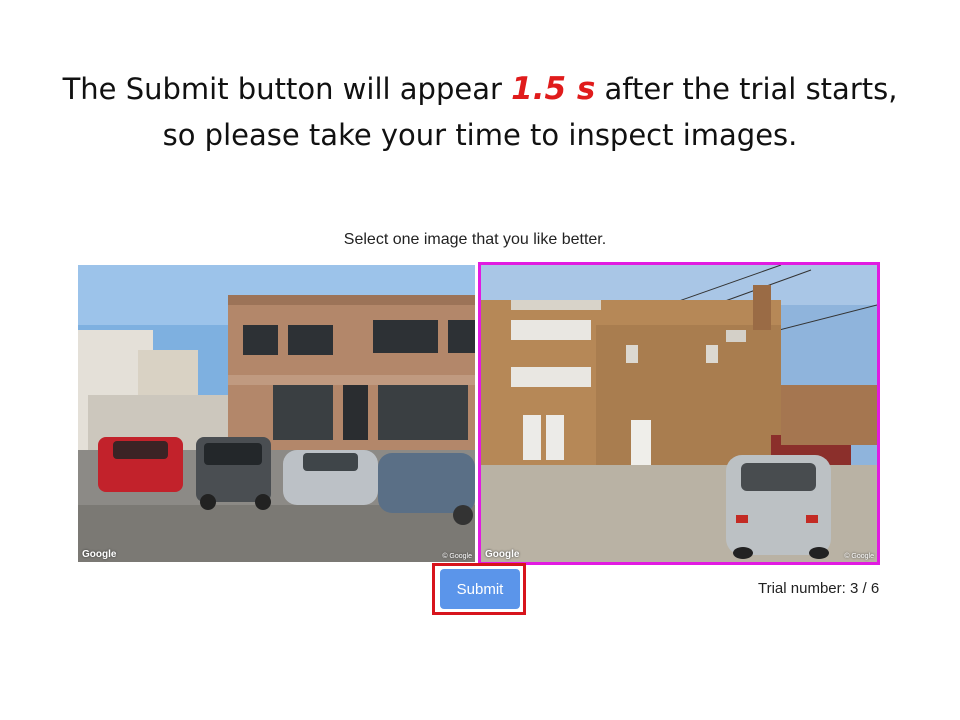 The height and width of the screenshot is (720, 960). I want to click on google-watermark-right: Google, so click(502, 554).